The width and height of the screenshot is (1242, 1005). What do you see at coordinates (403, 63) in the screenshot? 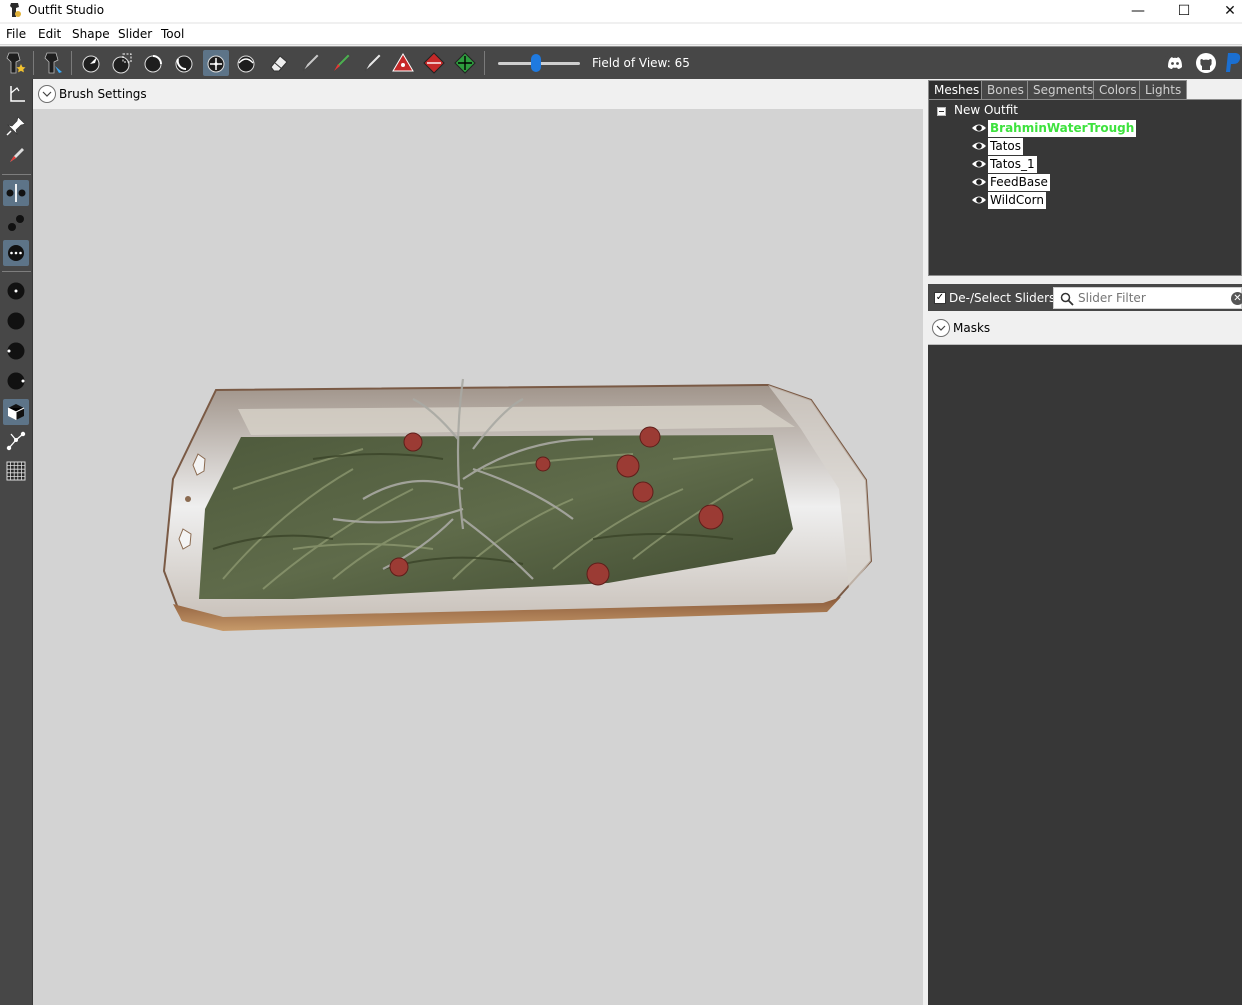
I see `collapse-vertex-icon` at bounding box center [403, 63].